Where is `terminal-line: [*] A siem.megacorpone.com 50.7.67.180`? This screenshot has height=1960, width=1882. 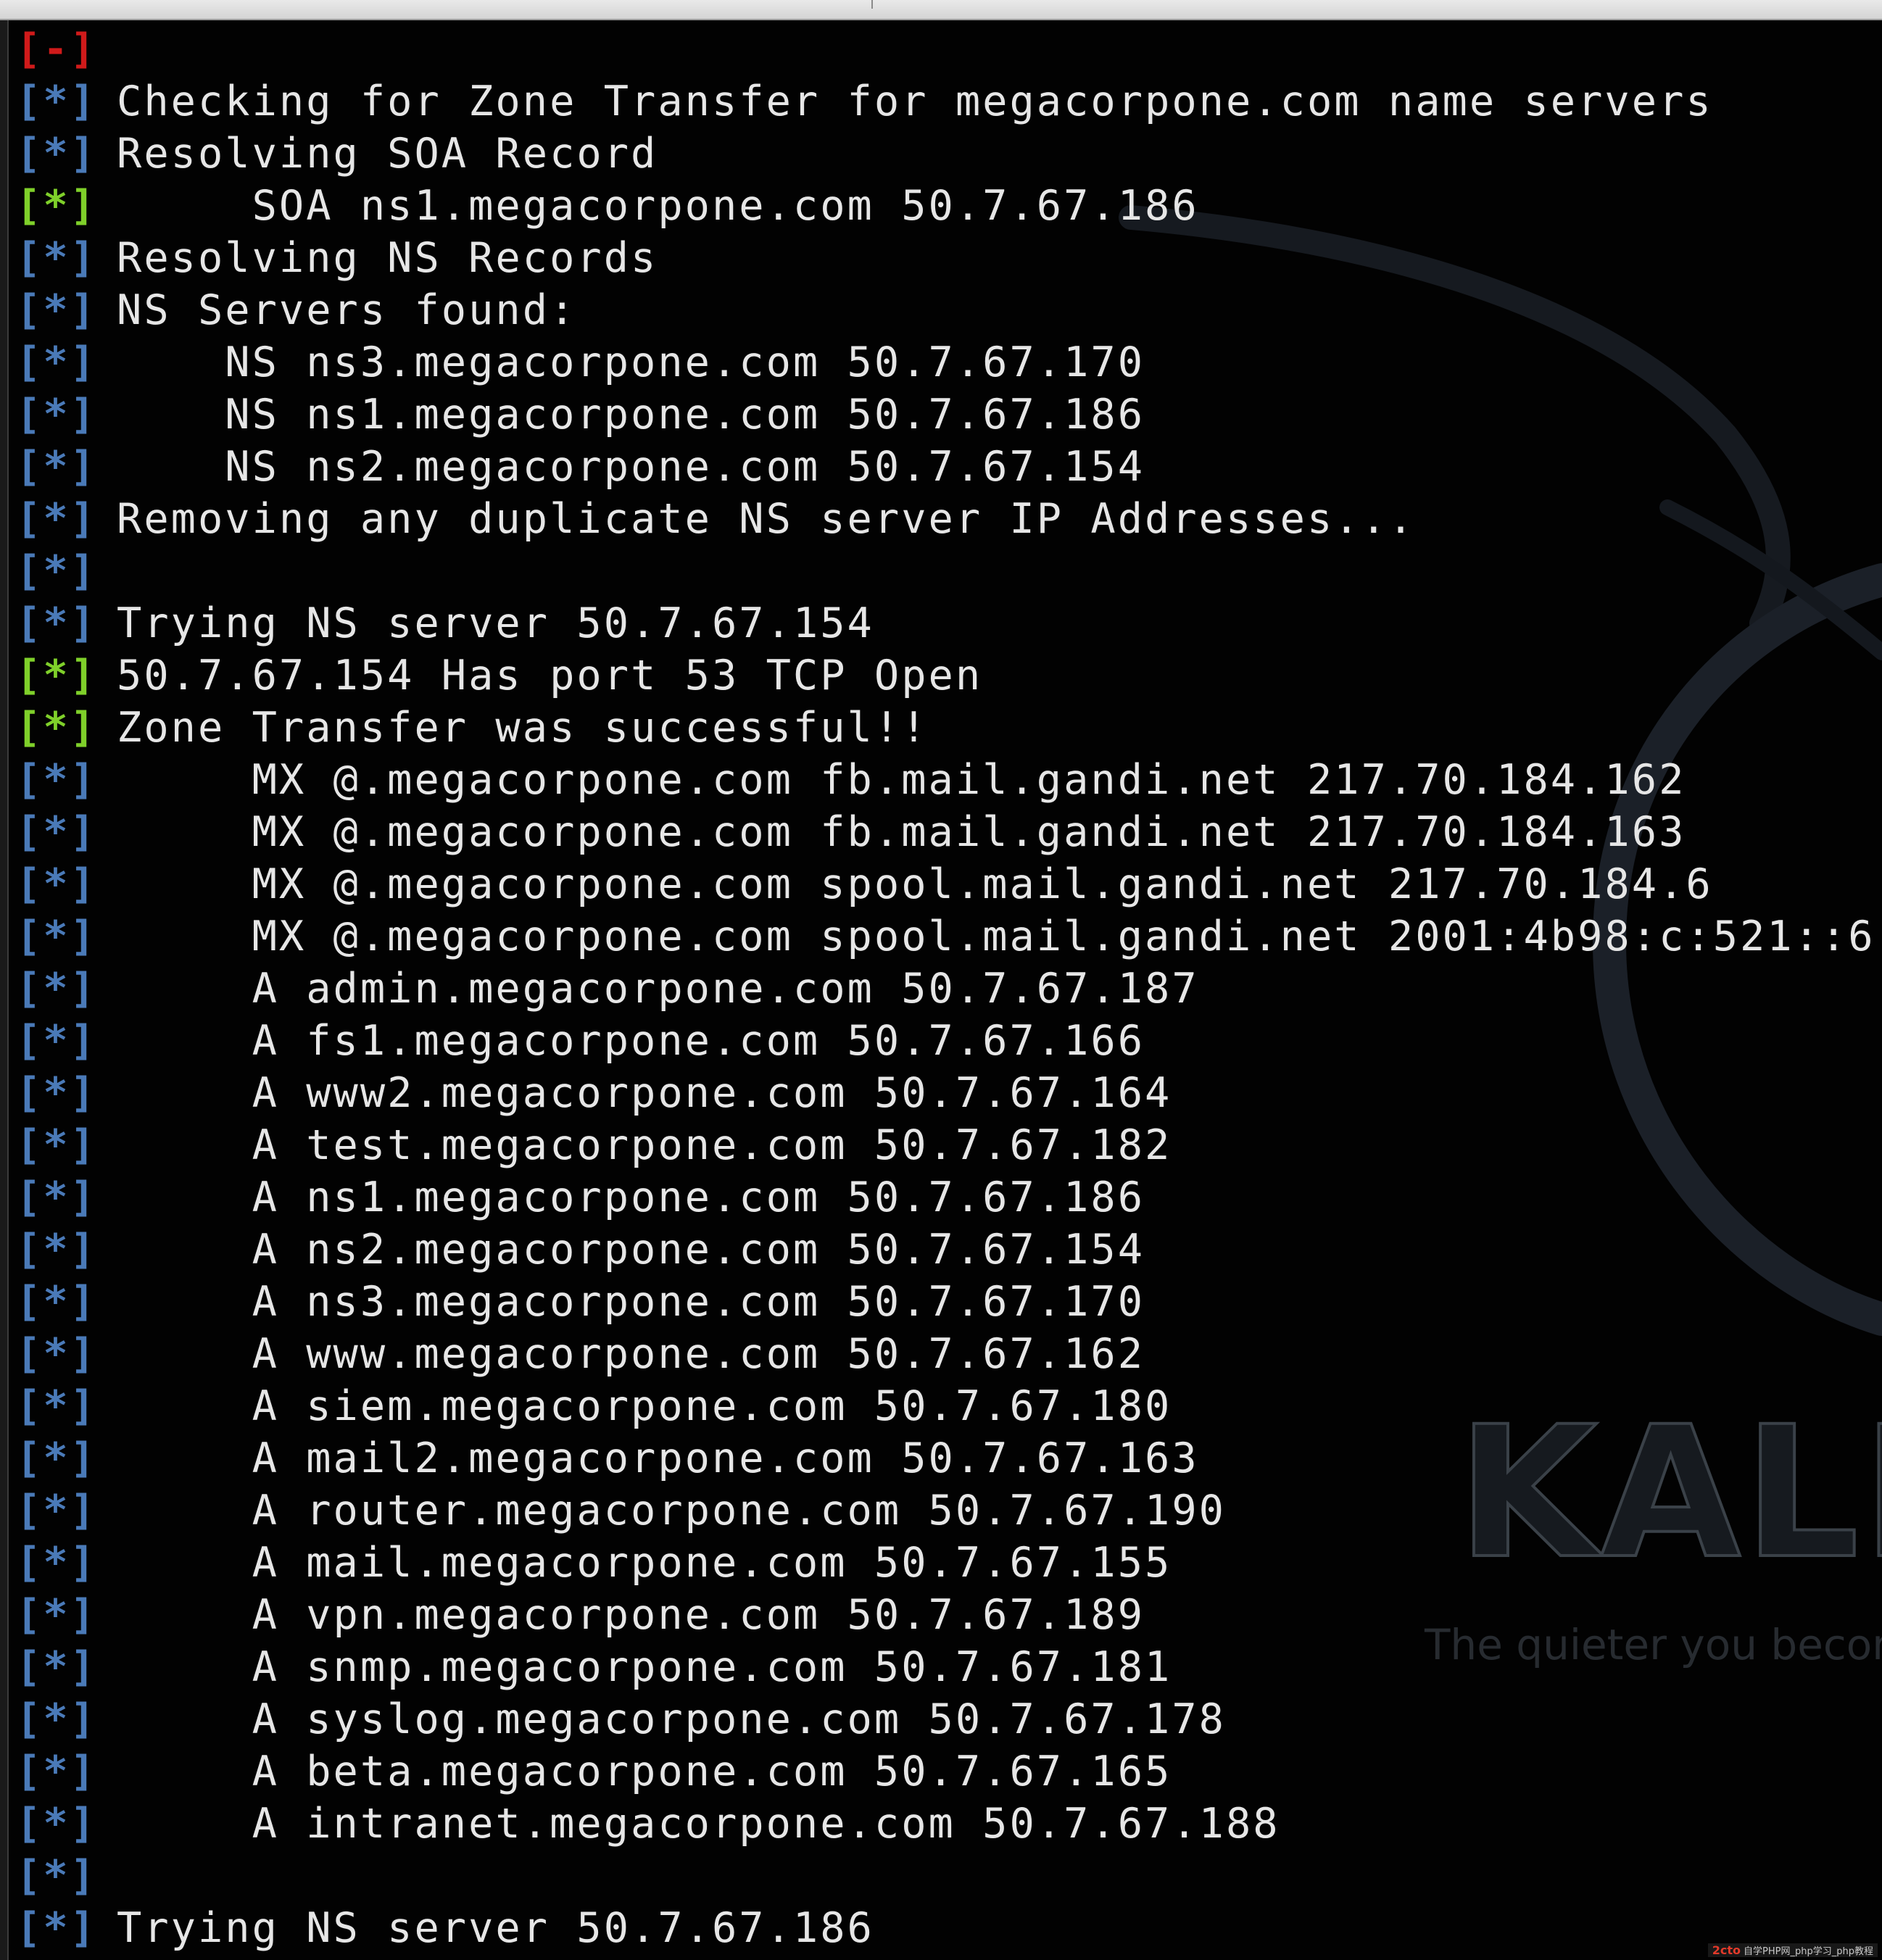 terminal-line: [*] A siem.megacorpone.com 50.7.67.180 is located at coordinates (944, 1406).